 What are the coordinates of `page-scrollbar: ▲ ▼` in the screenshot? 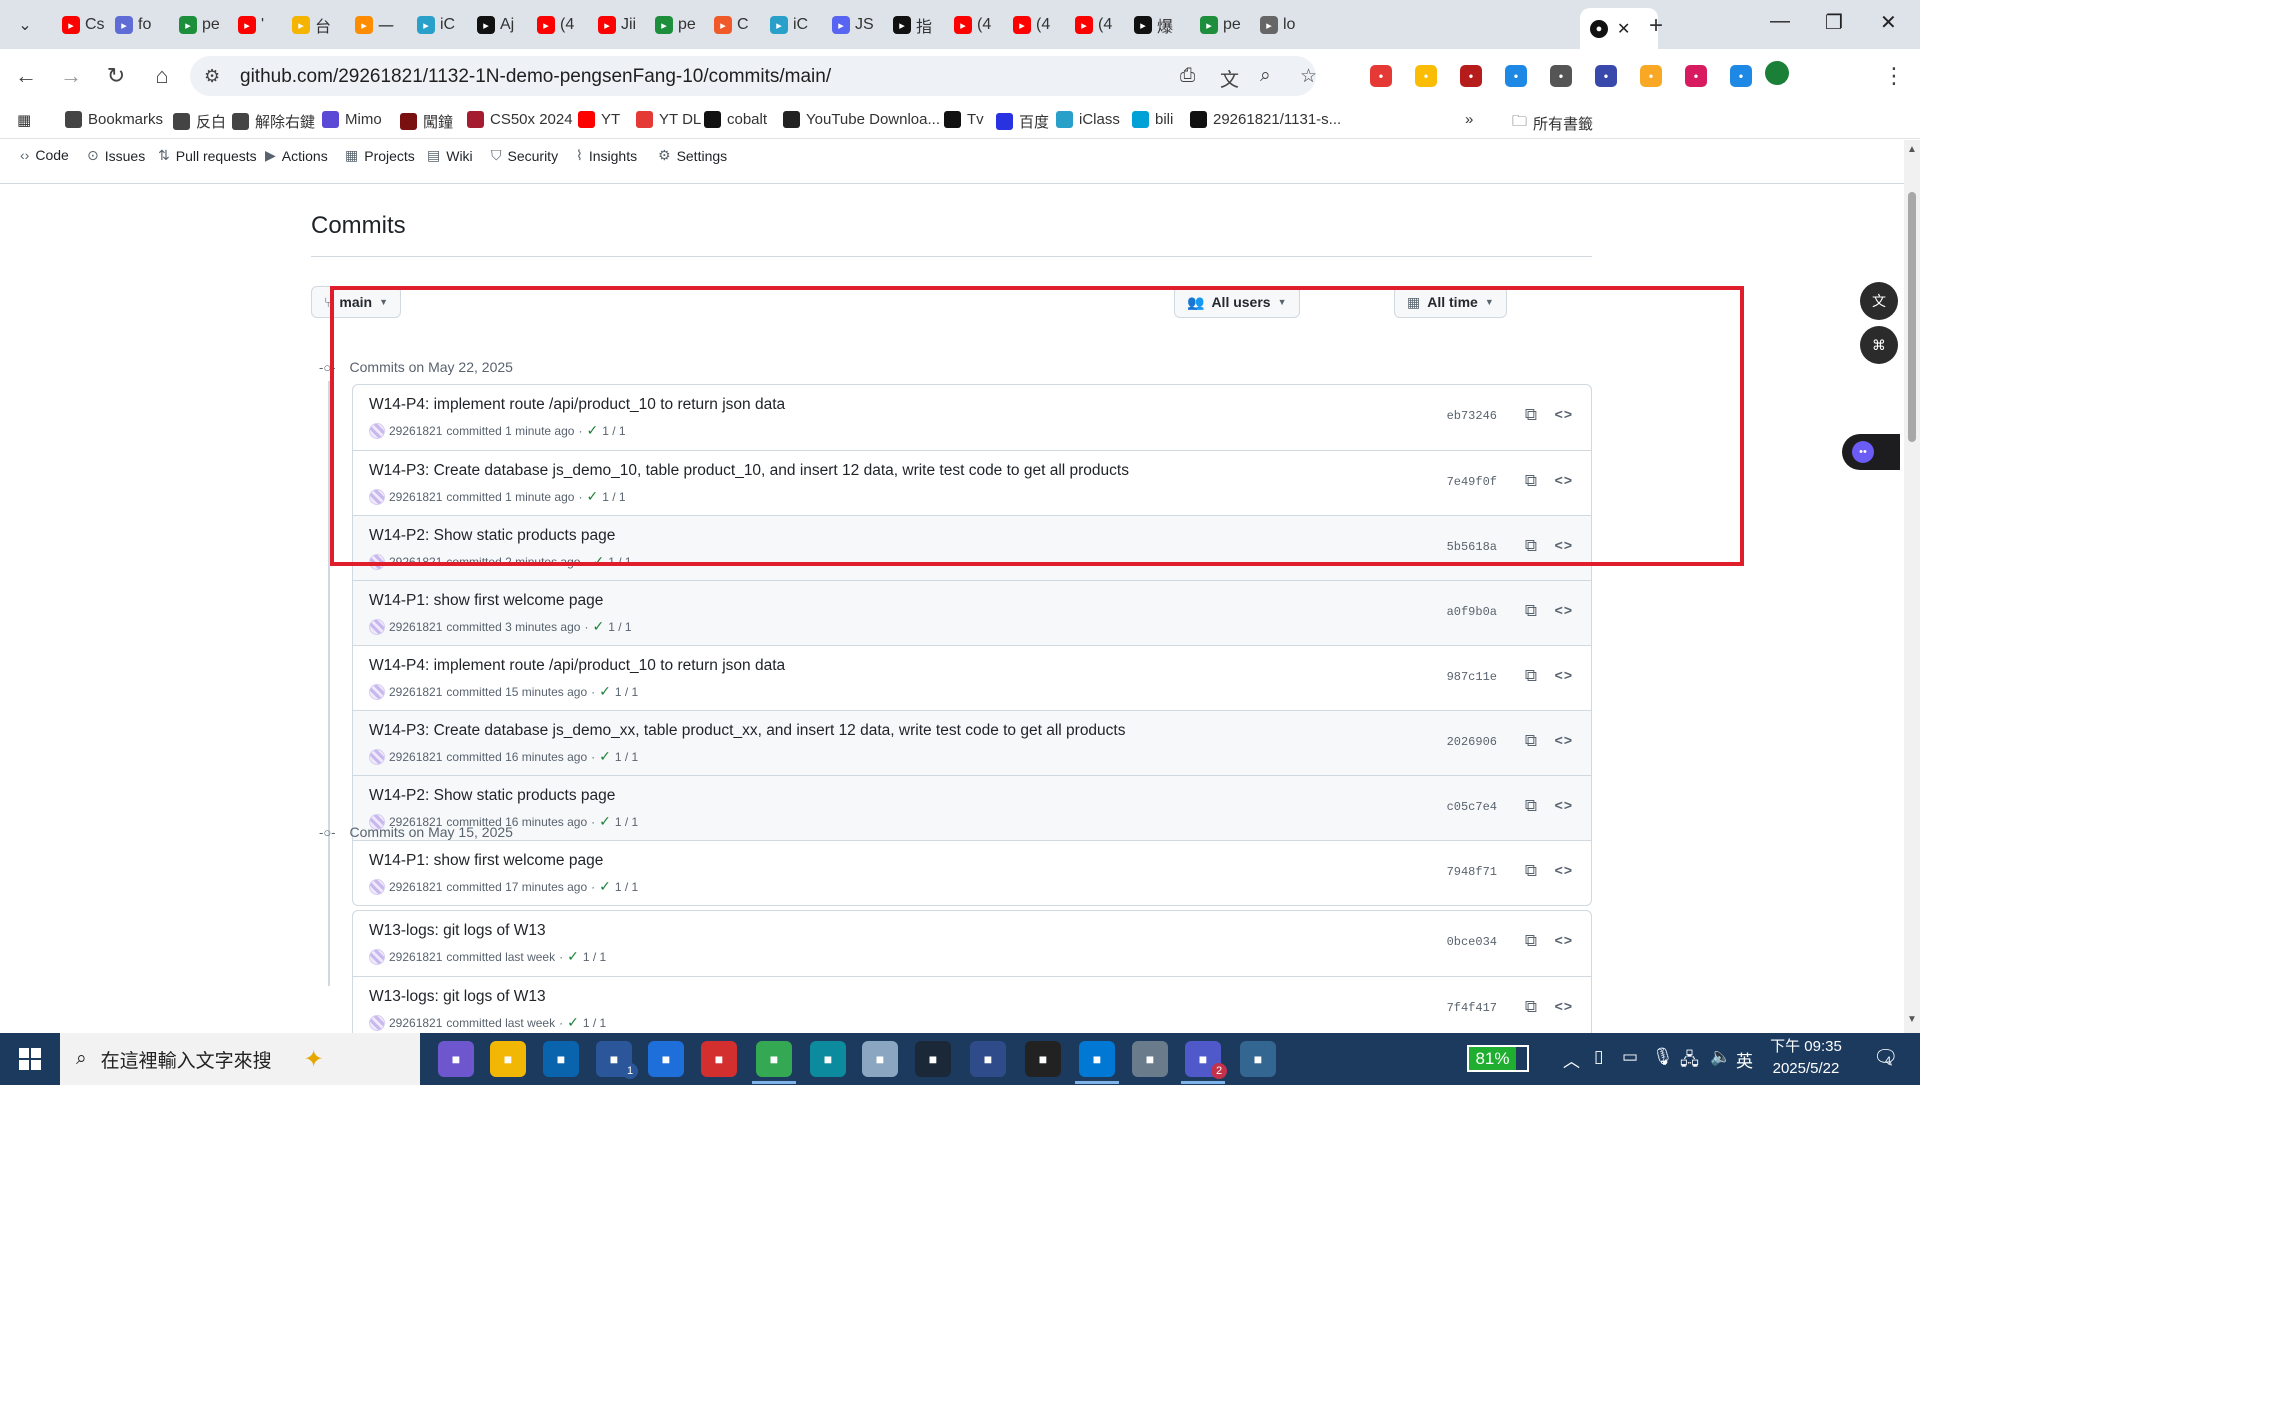 It's located at (1912, 586).